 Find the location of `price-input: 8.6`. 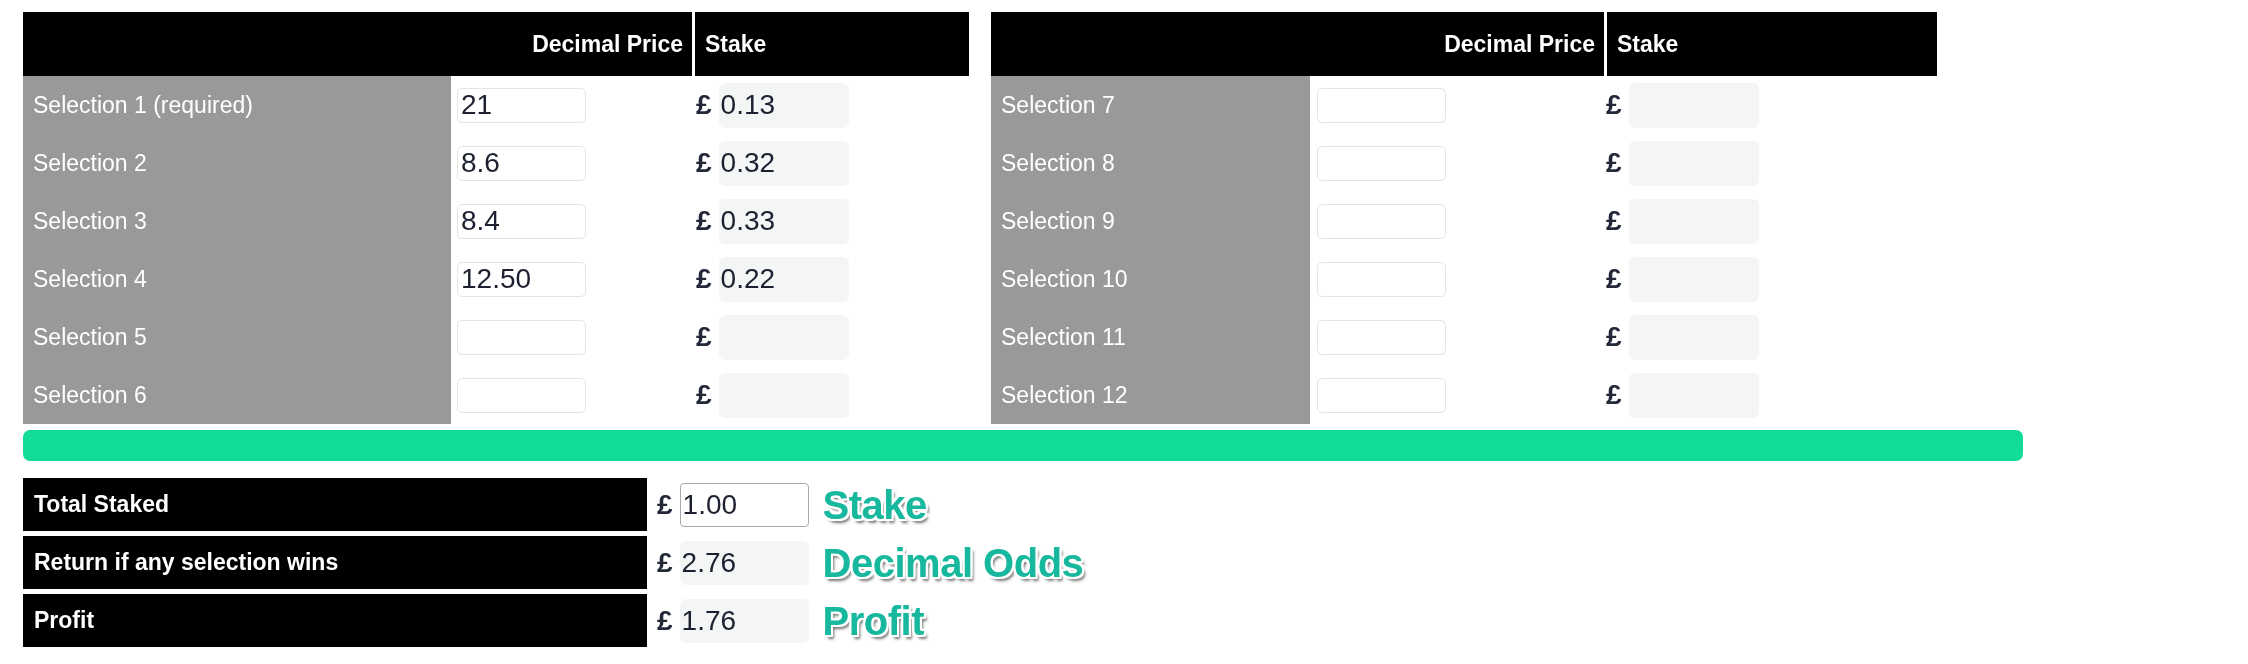

price-input: 8.6 is located at coordinates (521, 163).